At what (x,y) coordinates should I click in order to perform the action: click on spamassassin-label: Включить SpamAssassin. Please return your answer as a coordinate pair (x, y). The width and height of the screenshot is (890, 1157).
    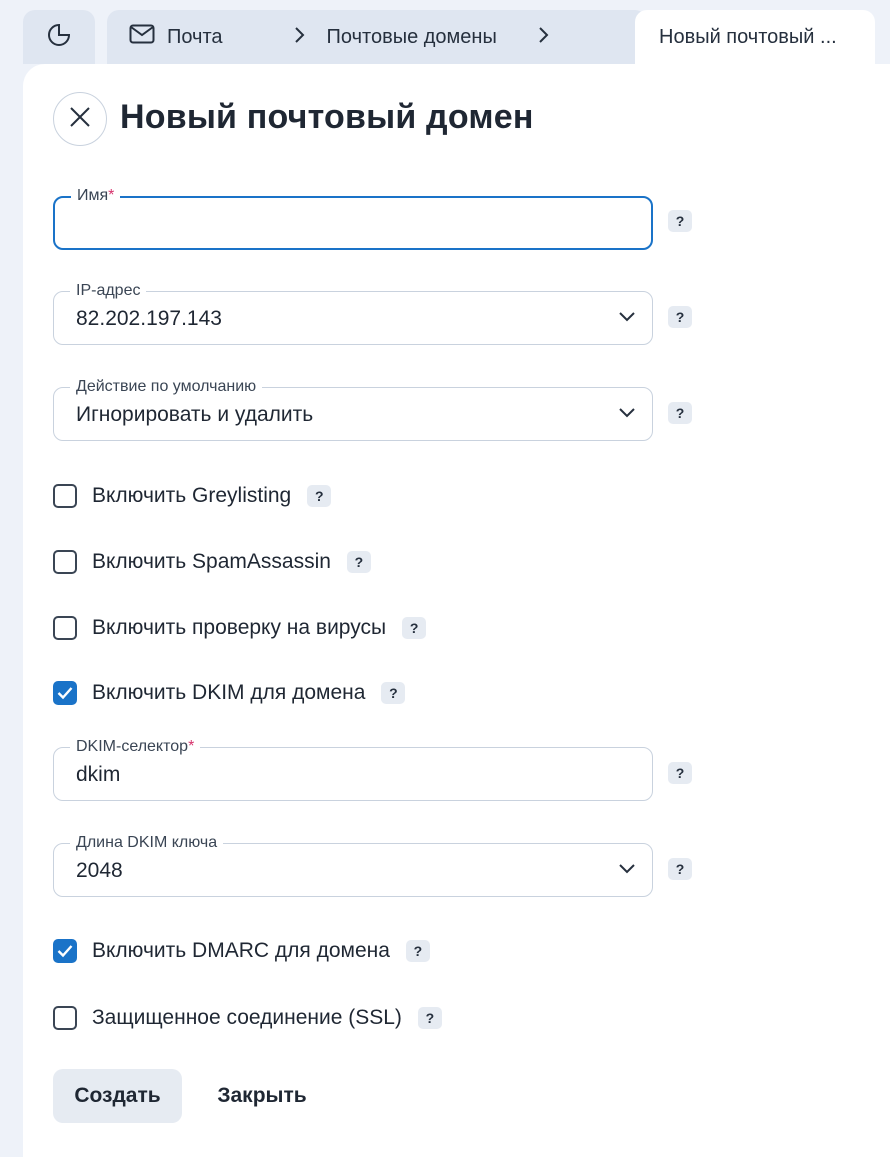
    Looking at the image, I should click on (211, 561).